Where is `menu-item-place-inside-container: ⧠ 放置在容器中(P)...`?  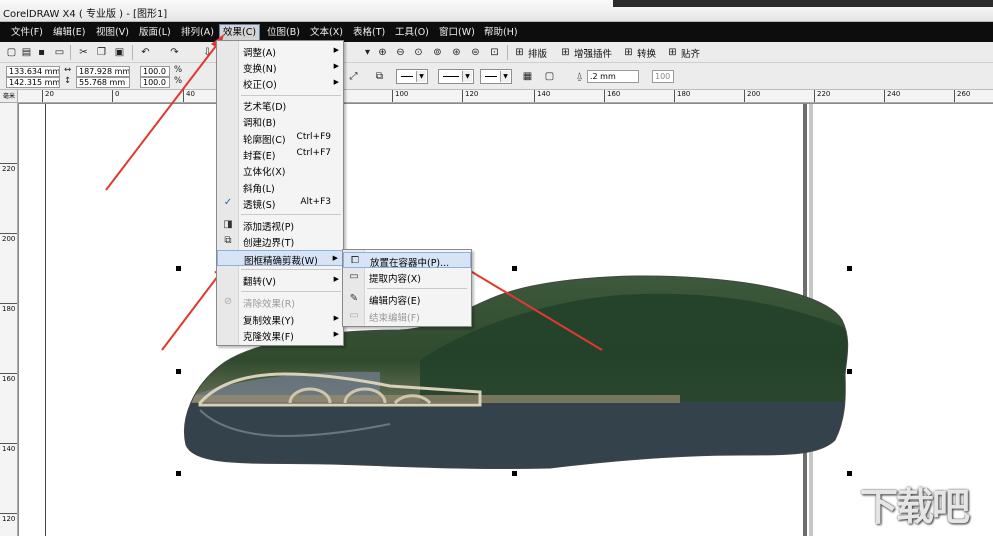
menu-item-place-inside-container: ⧠ 放置在容器中(P)... is located at coordinates (407, 260).